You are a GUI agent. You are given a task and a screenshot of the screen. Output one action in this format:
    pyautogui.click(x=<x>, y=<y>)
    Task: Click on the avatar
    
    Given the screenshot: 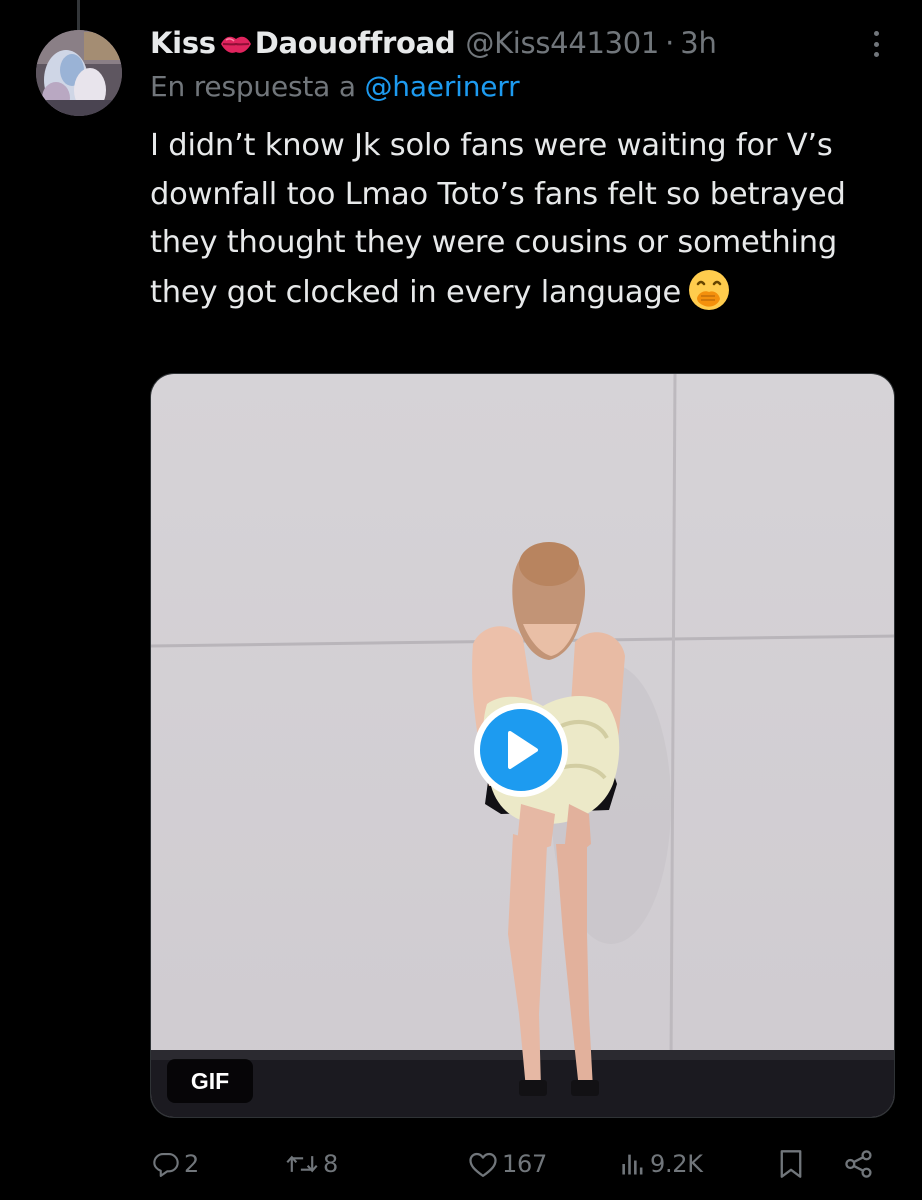 What is the action you would take?
    pyautogui.click(x=79, y=73)
    